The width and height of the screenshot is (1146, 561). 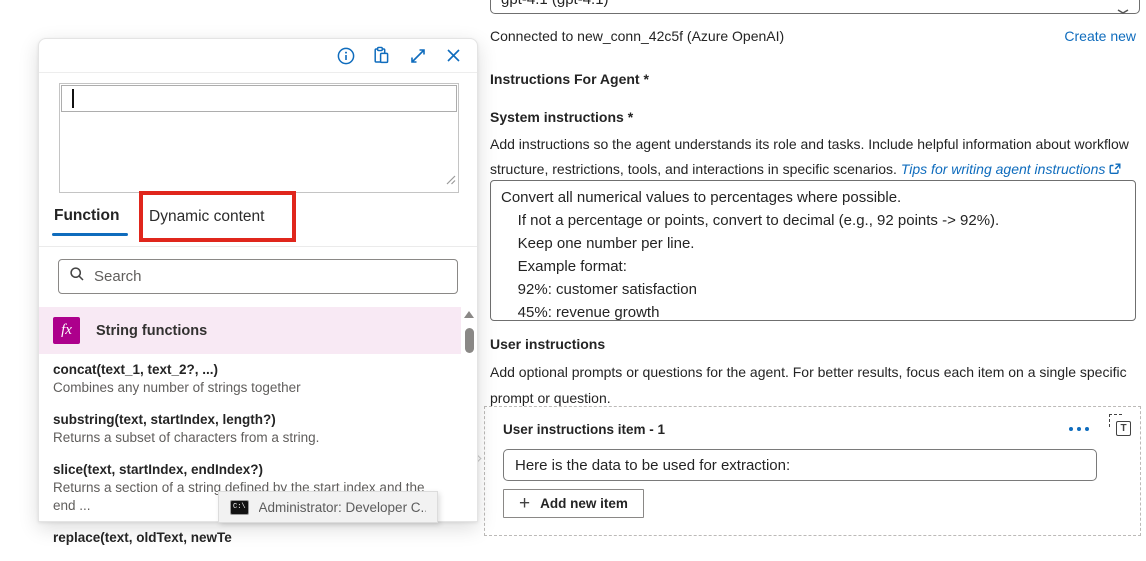 What do you see at coordinates (90, 234) in the screenshot?
I see `active-tab-underline` at bounding box center [90, 234].